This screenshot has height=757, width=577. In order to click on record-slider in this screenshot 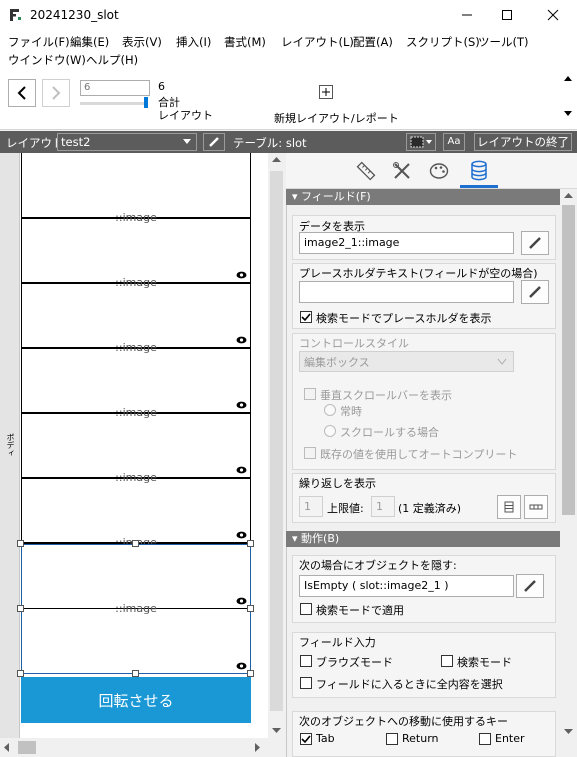, I will do `click(114, 103)`.